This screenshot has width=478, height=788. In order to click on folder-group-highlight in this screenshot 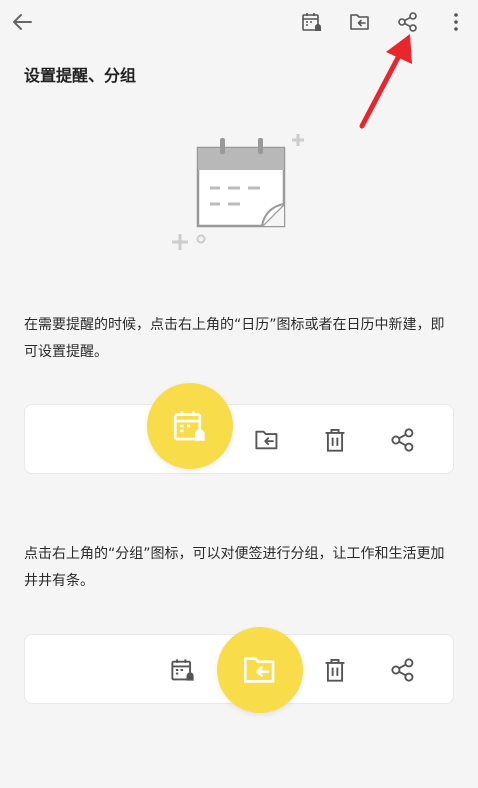, I will do `click(260, 670)`.